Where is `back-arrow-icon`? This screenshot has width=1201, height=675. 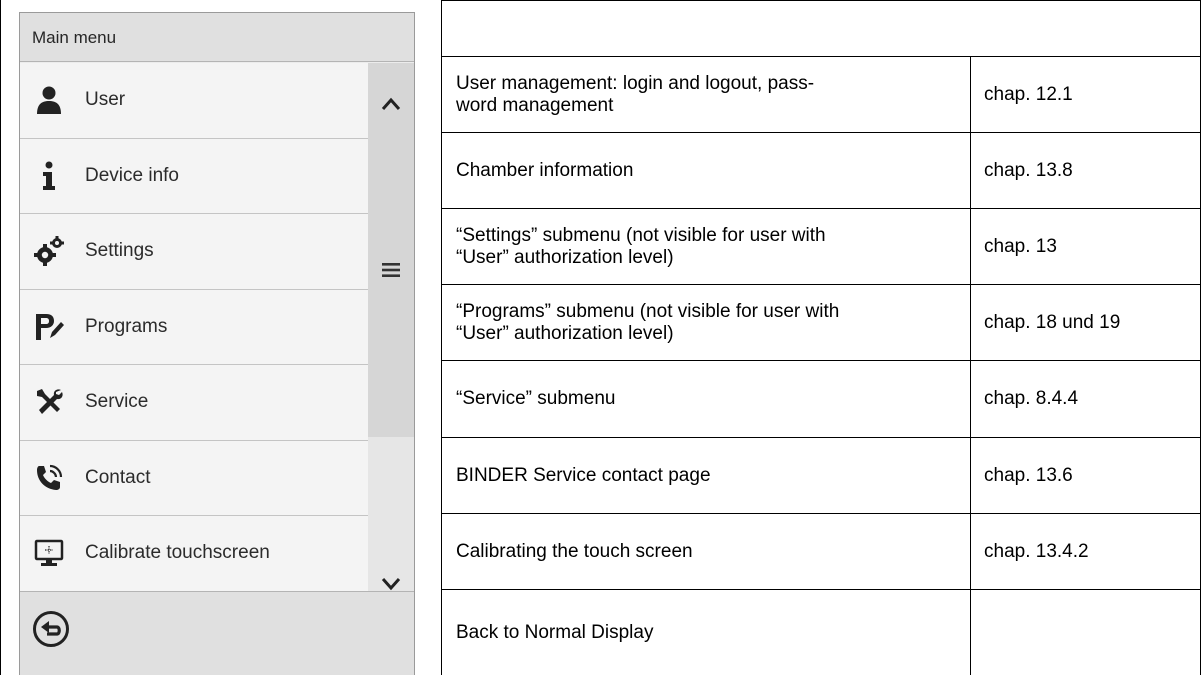
back-arrow-icon is located at coordinates (51, 629).